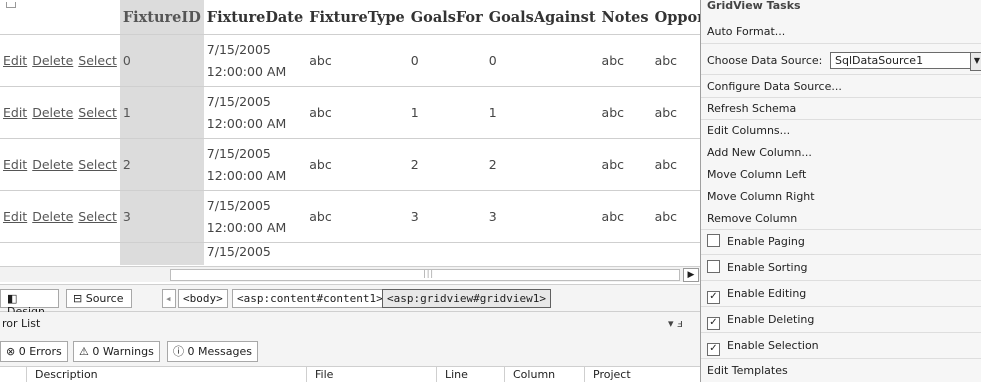 The image size is (981, 382). Describe the element at coordinates (371, 374) in the screenshot. I see `column-file: File` at that location.